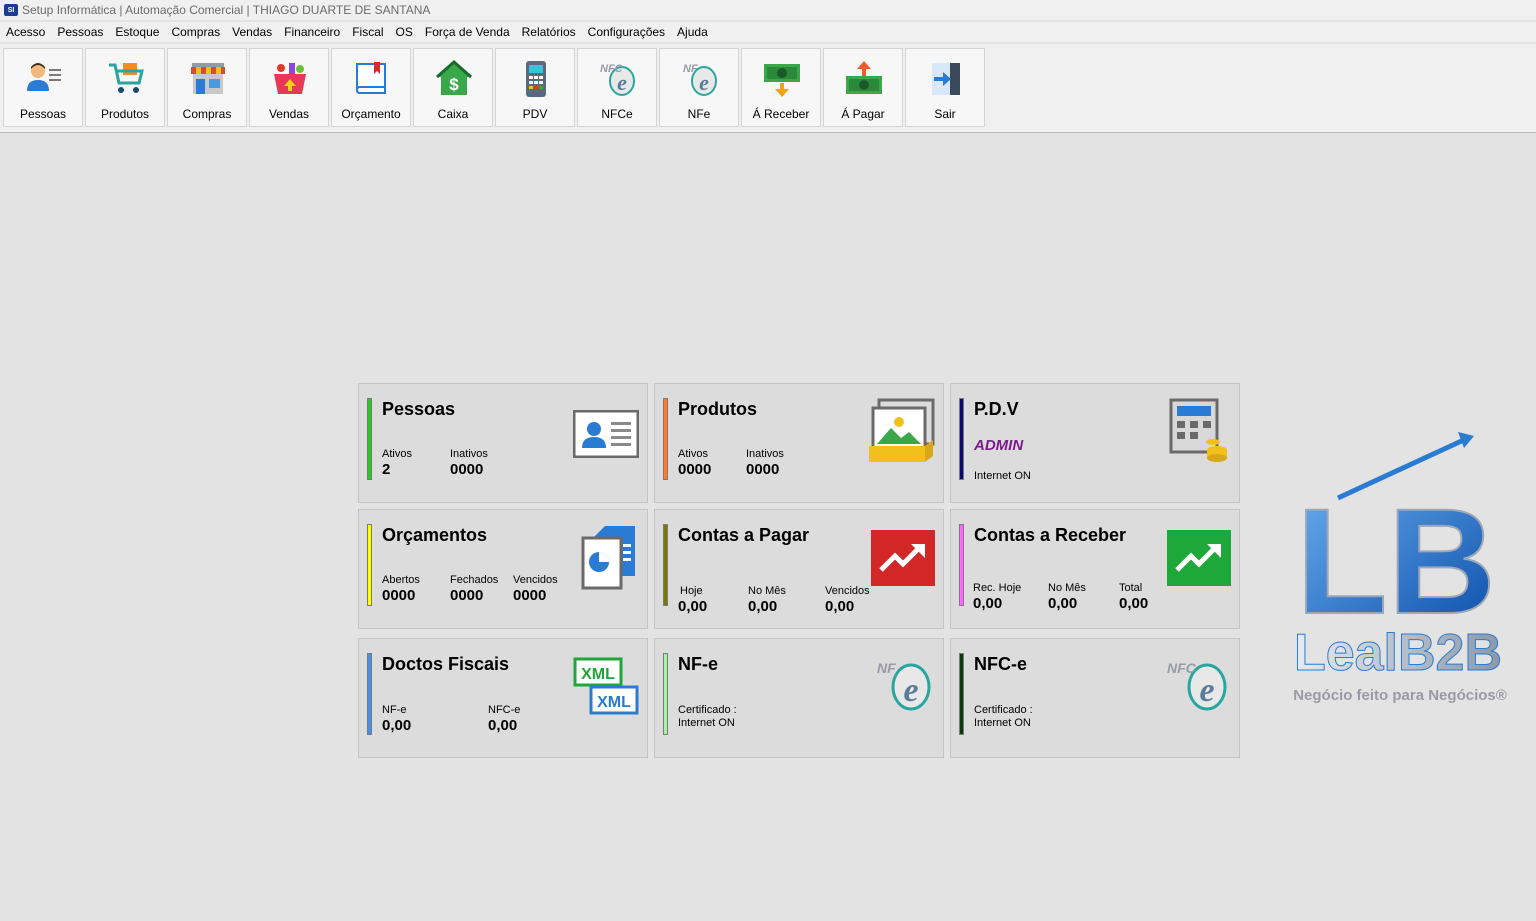 The width and height of the screenshot is (1536, 921). What do you see at coordinates (799, 698) in the screenshot?
I see `card-nfe: NF-e Certificado : Internet ON e NF` at bounding box center [799, 698].